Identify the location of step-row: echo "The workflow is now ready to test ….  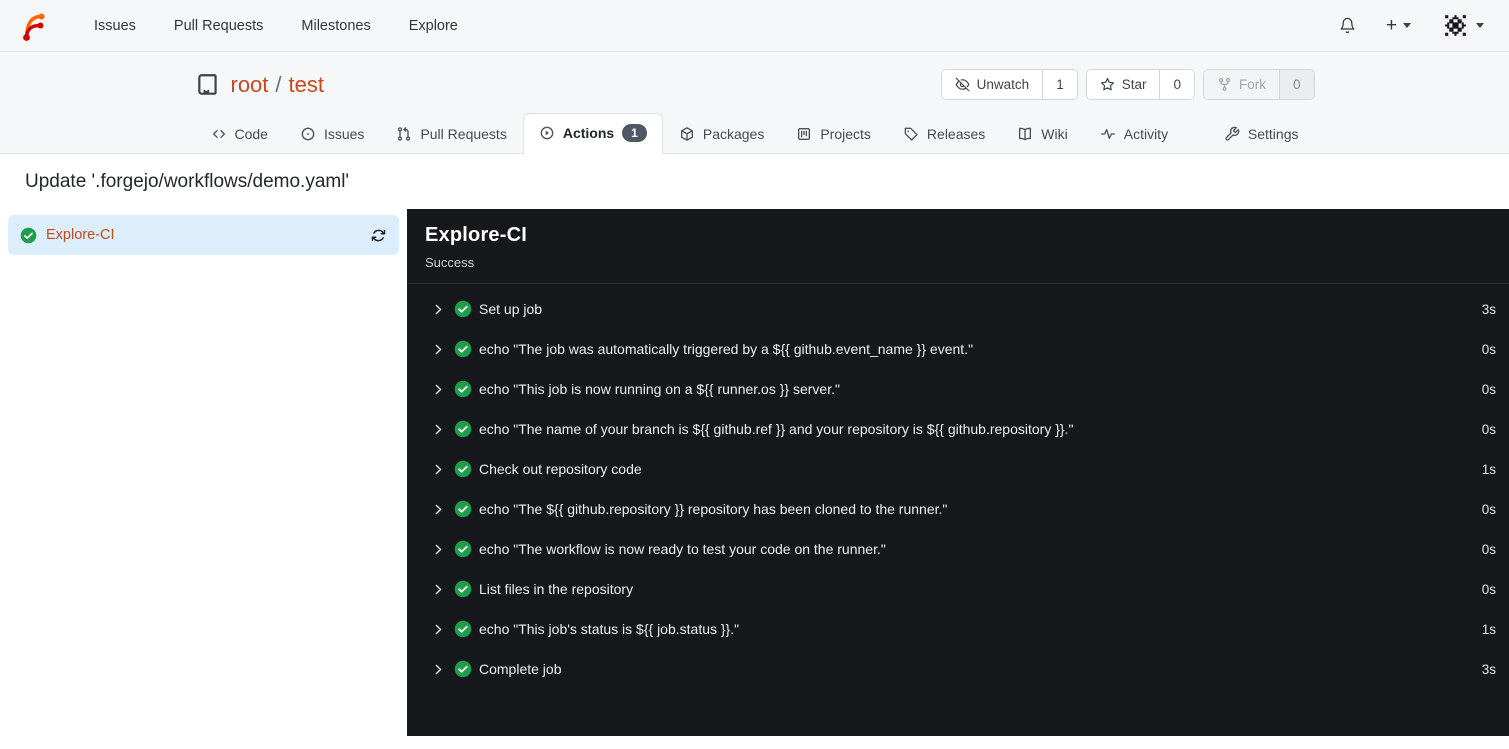
(958, 549).